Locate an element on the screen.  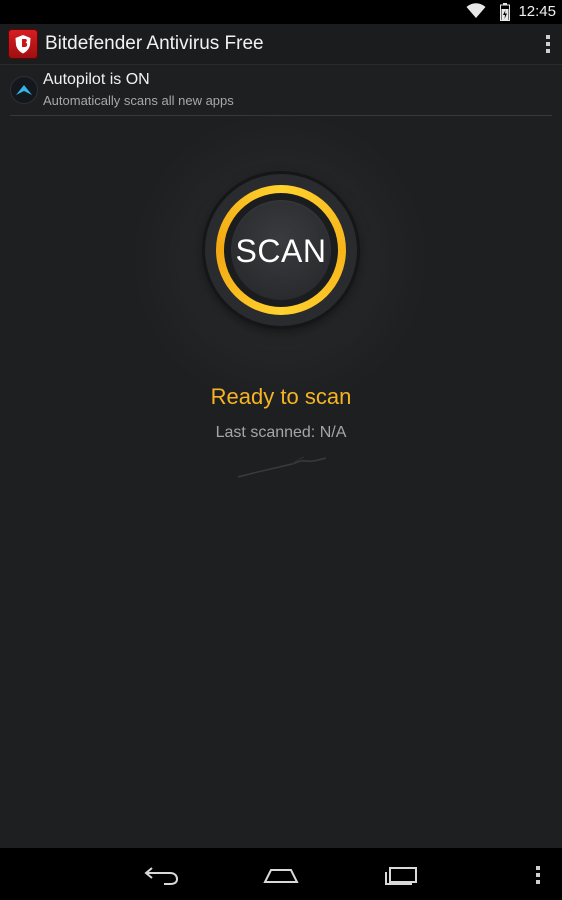
status-bar: 12:45 is located at coordinates (281, 12).